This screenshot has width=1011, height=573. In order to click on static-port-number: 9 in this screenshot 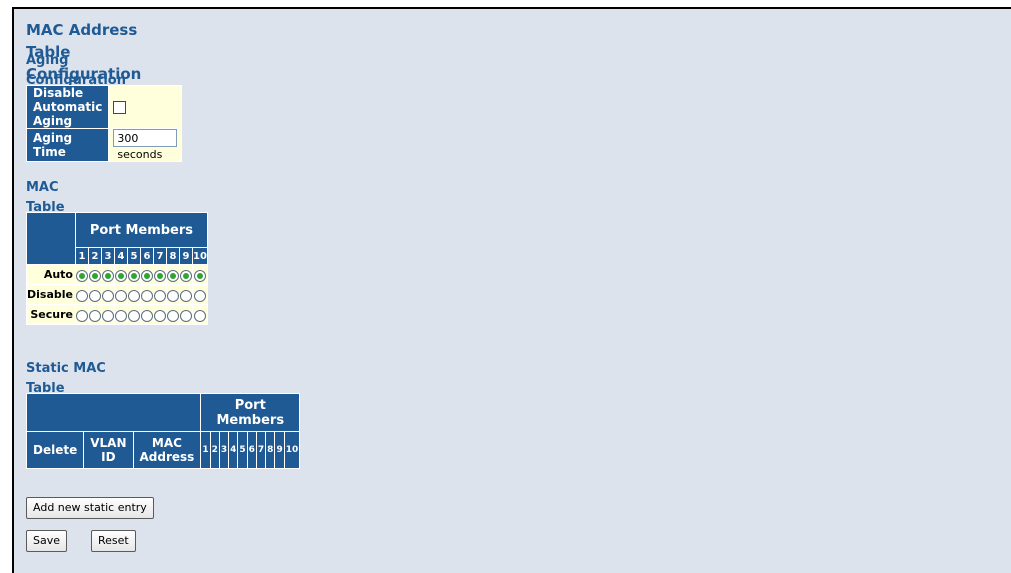, I will do `click(279, 450)`.